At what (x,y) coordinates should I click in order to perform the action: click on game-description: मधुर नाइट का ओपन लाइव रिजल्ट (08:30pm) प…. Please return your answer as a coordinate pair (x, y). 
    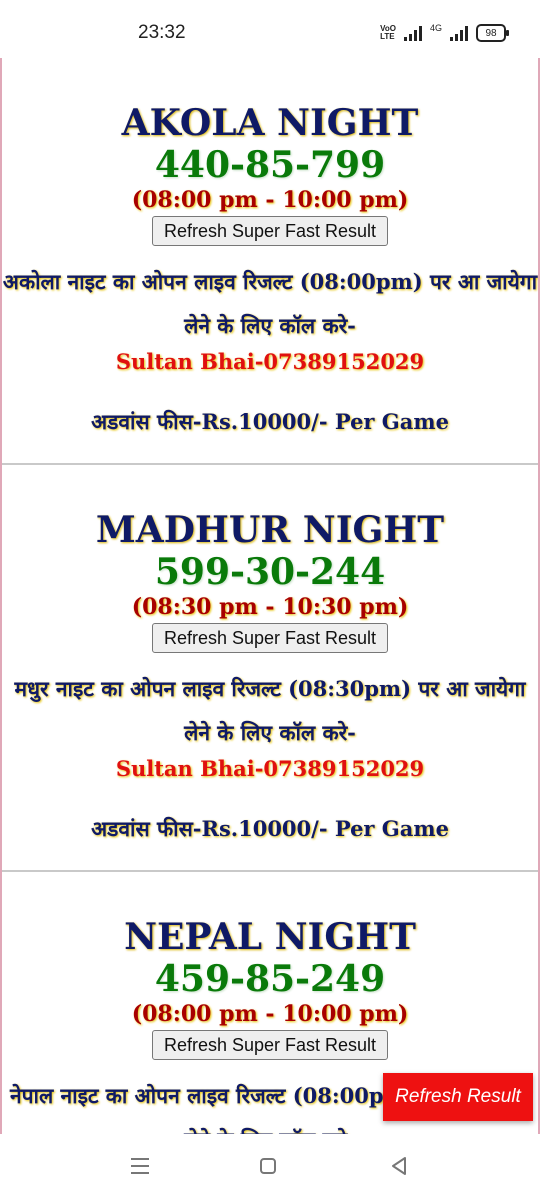
    Looking at the image, I should click on (270, 710).